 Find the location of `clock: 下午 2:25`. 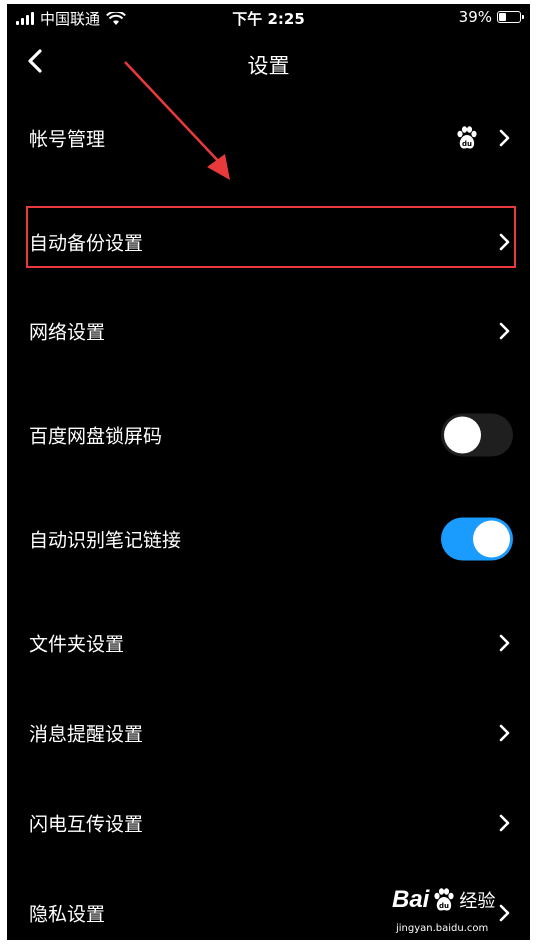

clock: 下午 2:25 is located at coordinates (268, 19).